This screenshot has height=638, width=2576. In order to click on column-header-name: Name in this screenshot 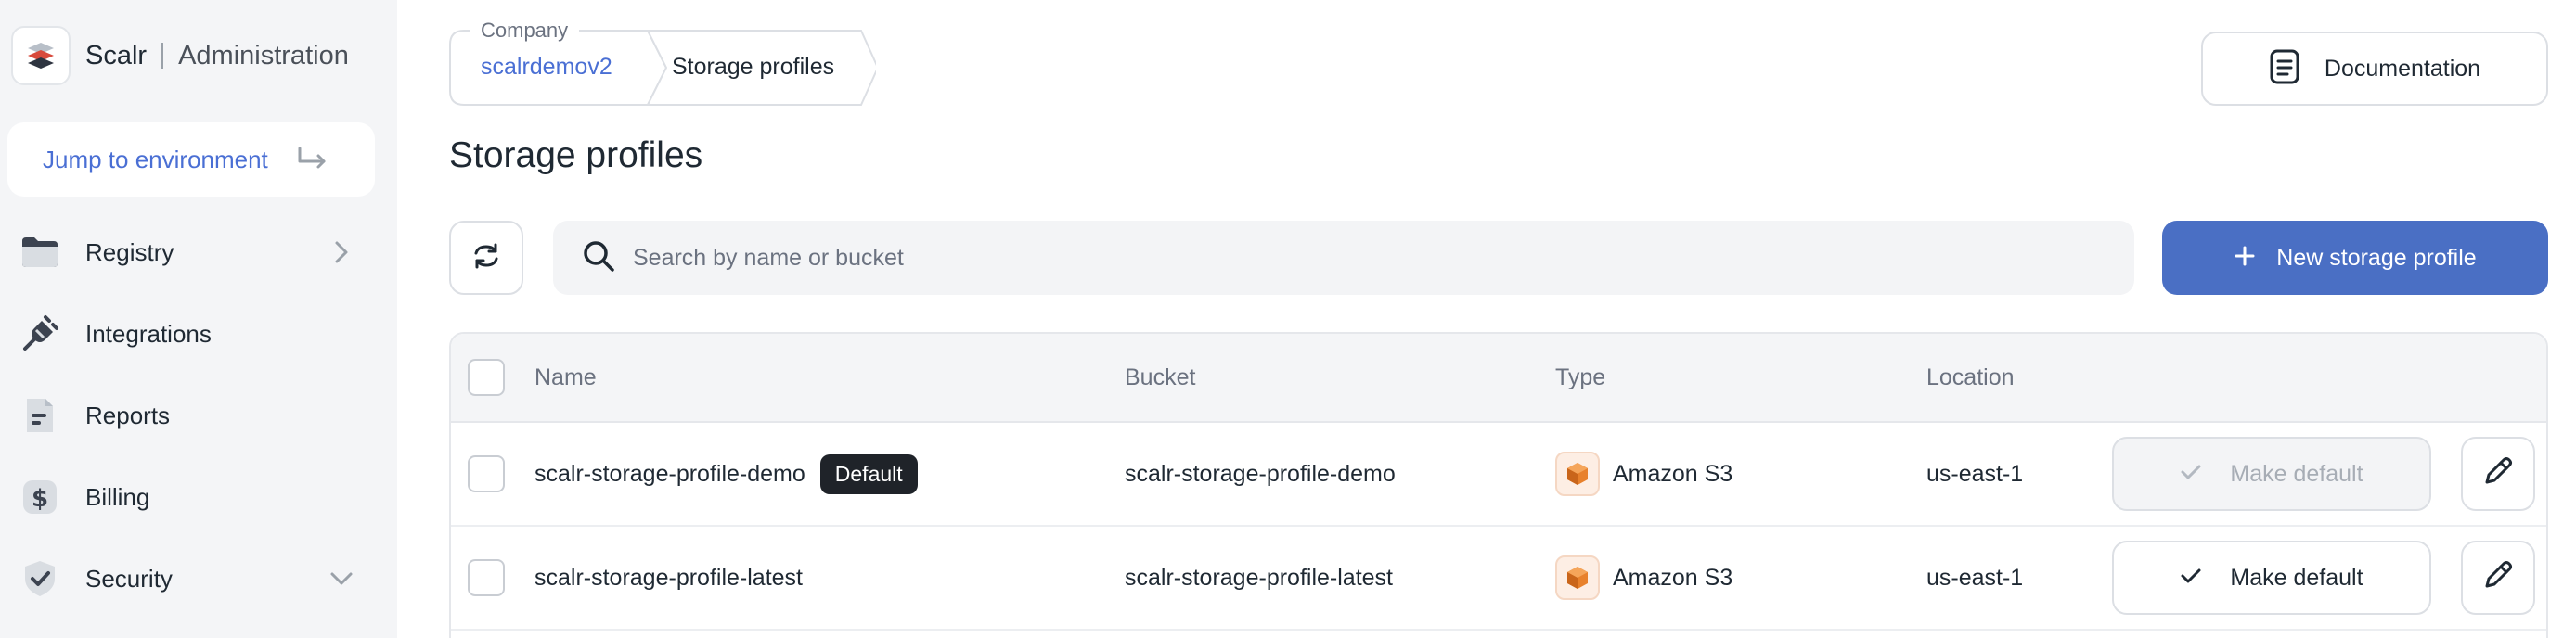, I will do `click(566, 377)`.